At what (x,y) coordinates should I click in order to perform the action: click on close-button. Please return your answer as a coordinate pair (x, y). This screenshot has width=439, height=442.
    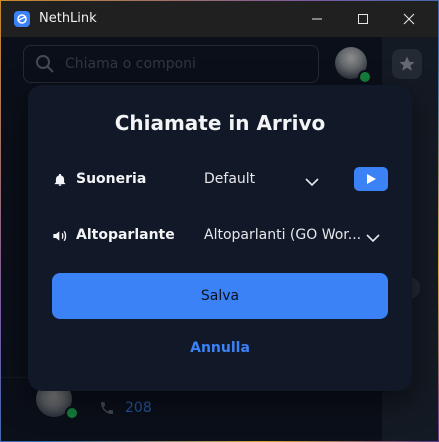
    Looking at the image, I should click on (409, 19).